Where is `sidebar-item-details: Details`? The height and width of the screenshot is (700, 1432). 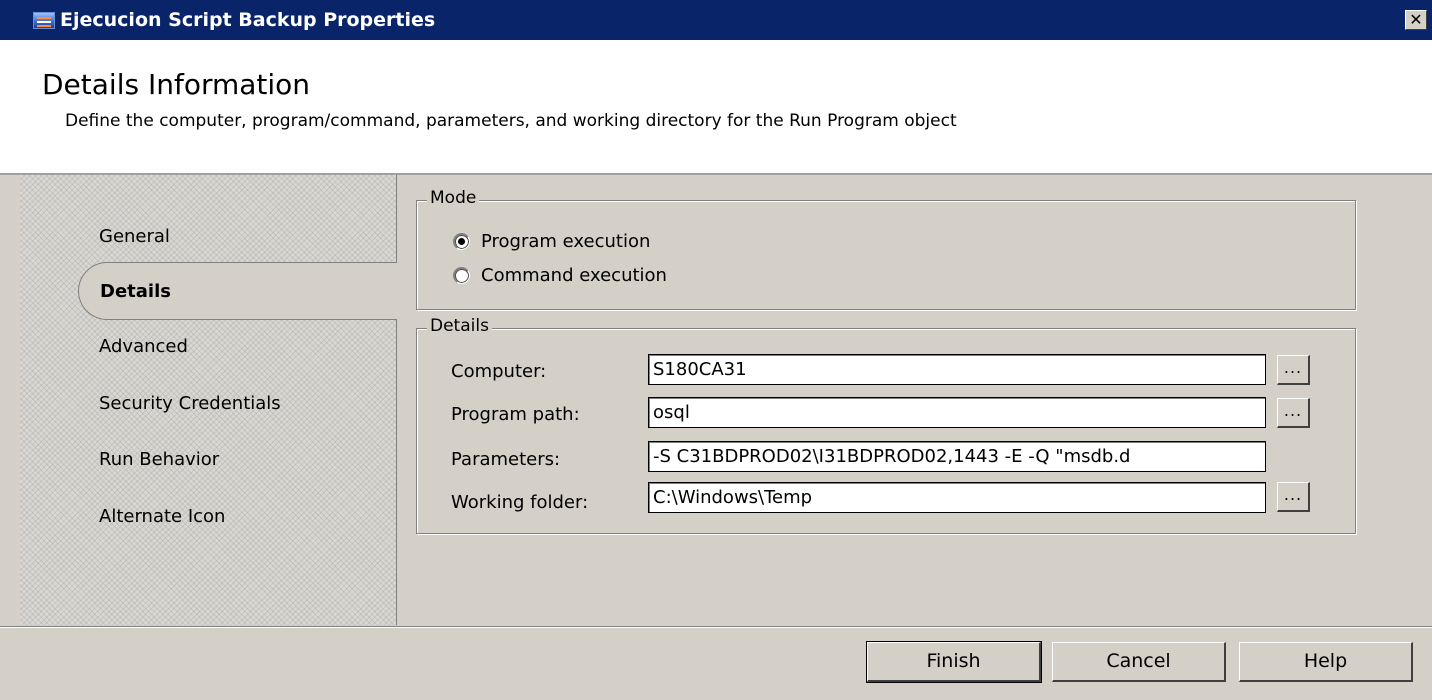
sidebar-item-details: Details is located at coordinates (237, 291).